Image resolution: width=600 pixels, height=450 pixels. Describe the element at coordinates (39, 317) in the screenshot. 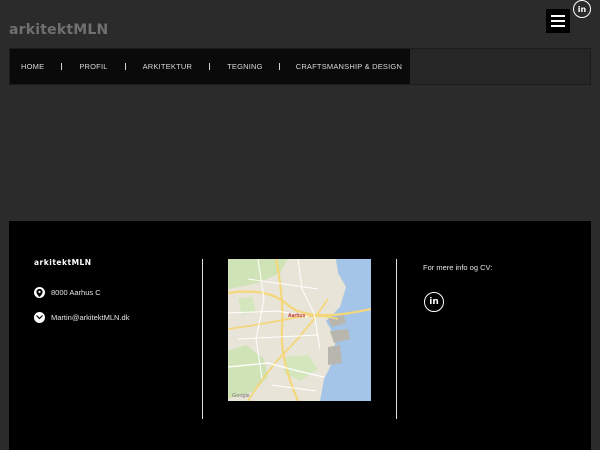

I see `email-icon` at that location.